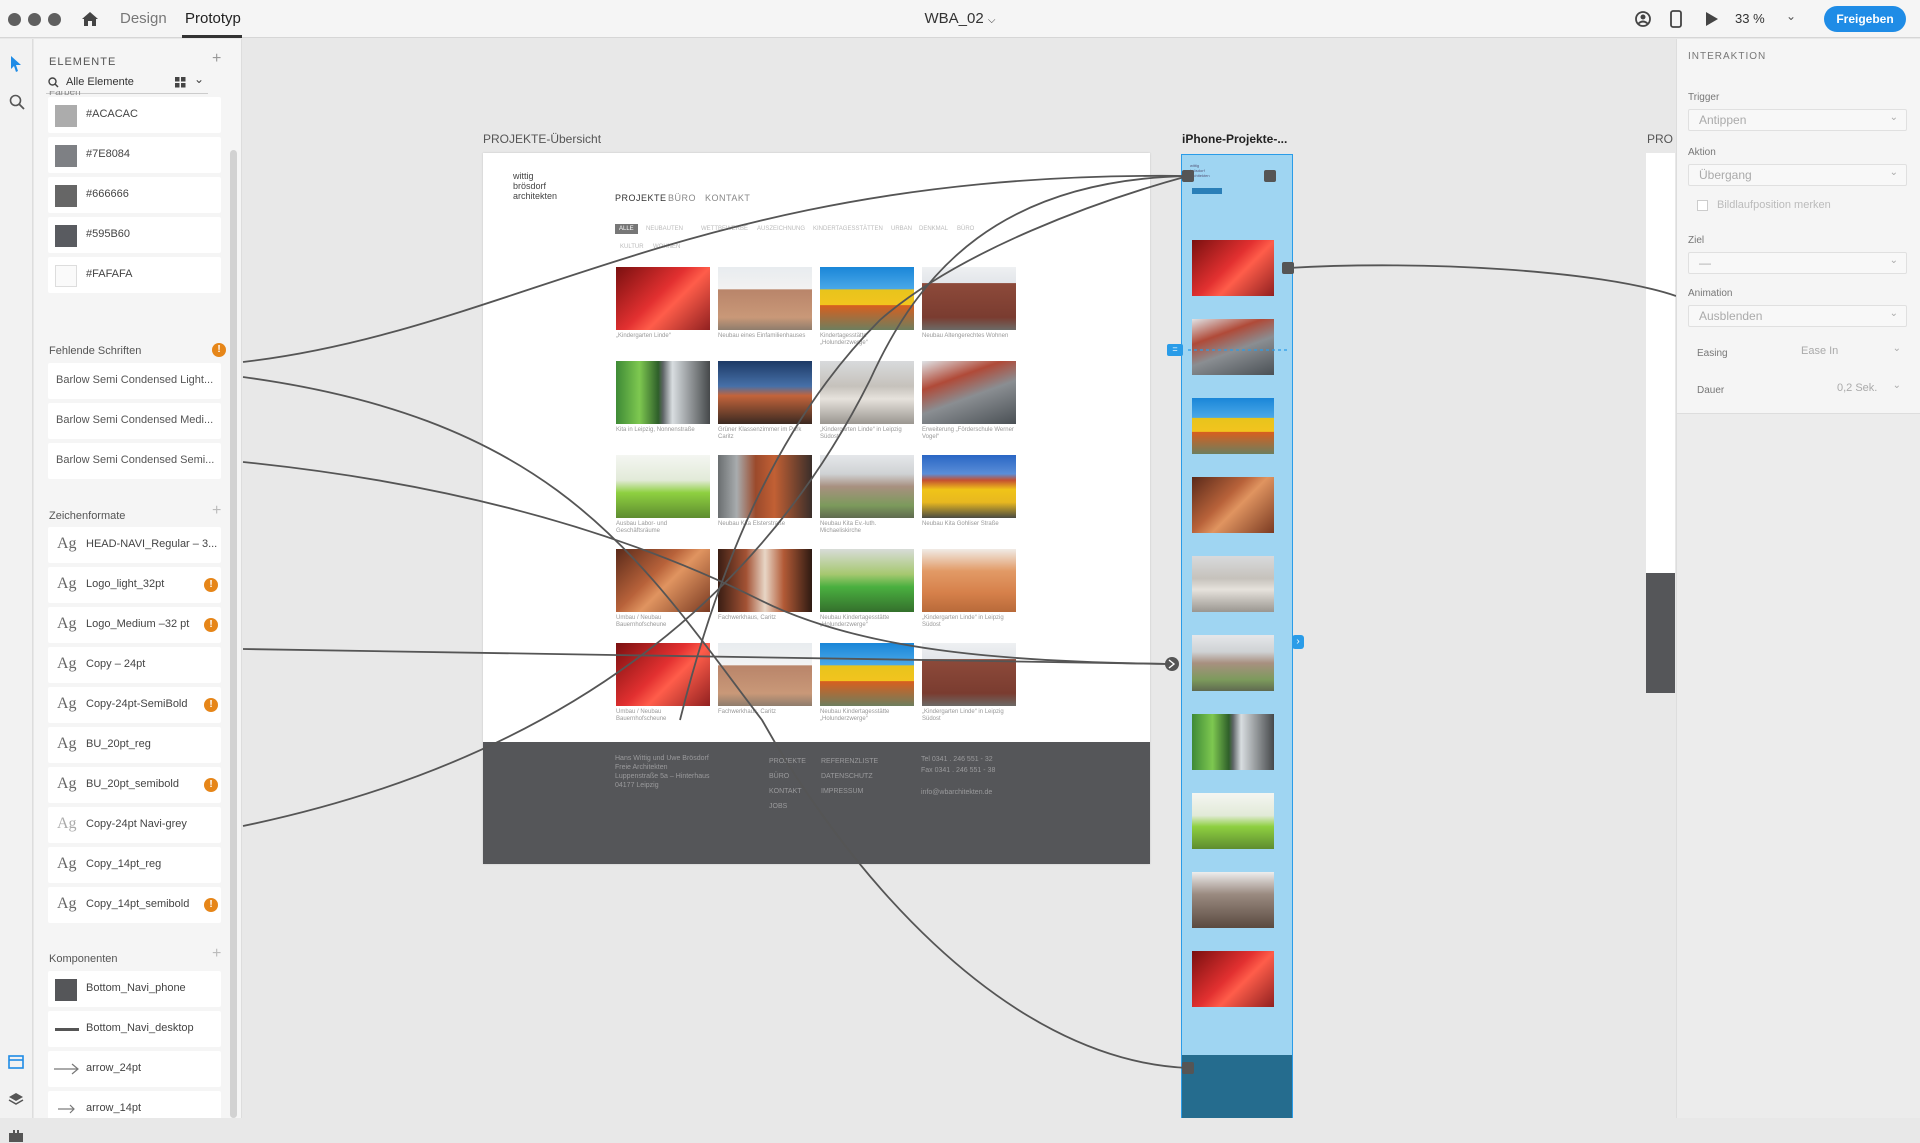  Describe the element at coordinates (134, 785) in the screenshot. I see `char-style-item: Ag BU_20pt_semibold!` at that location.